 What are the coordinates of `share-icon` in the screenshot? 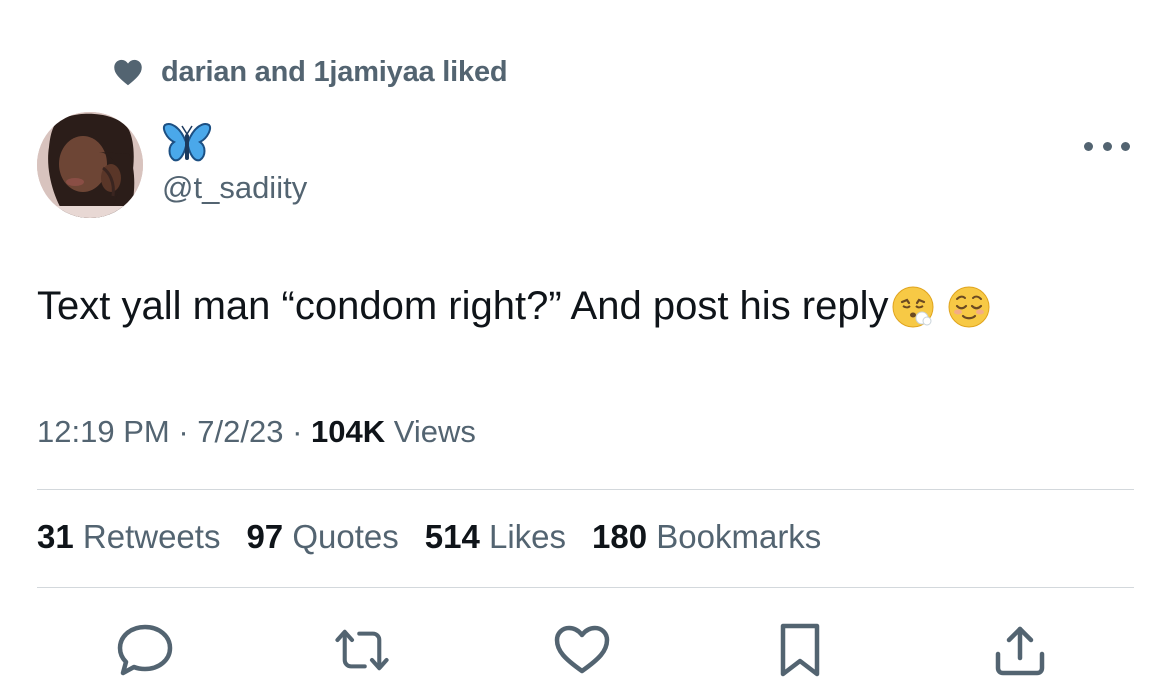 It's located at (1020, 650).